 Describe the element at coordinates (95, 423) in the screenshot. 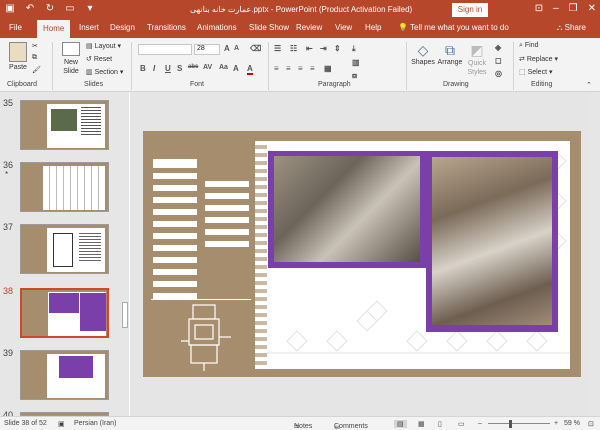

I see `language-indicator: Persian (Iran)` at that location.